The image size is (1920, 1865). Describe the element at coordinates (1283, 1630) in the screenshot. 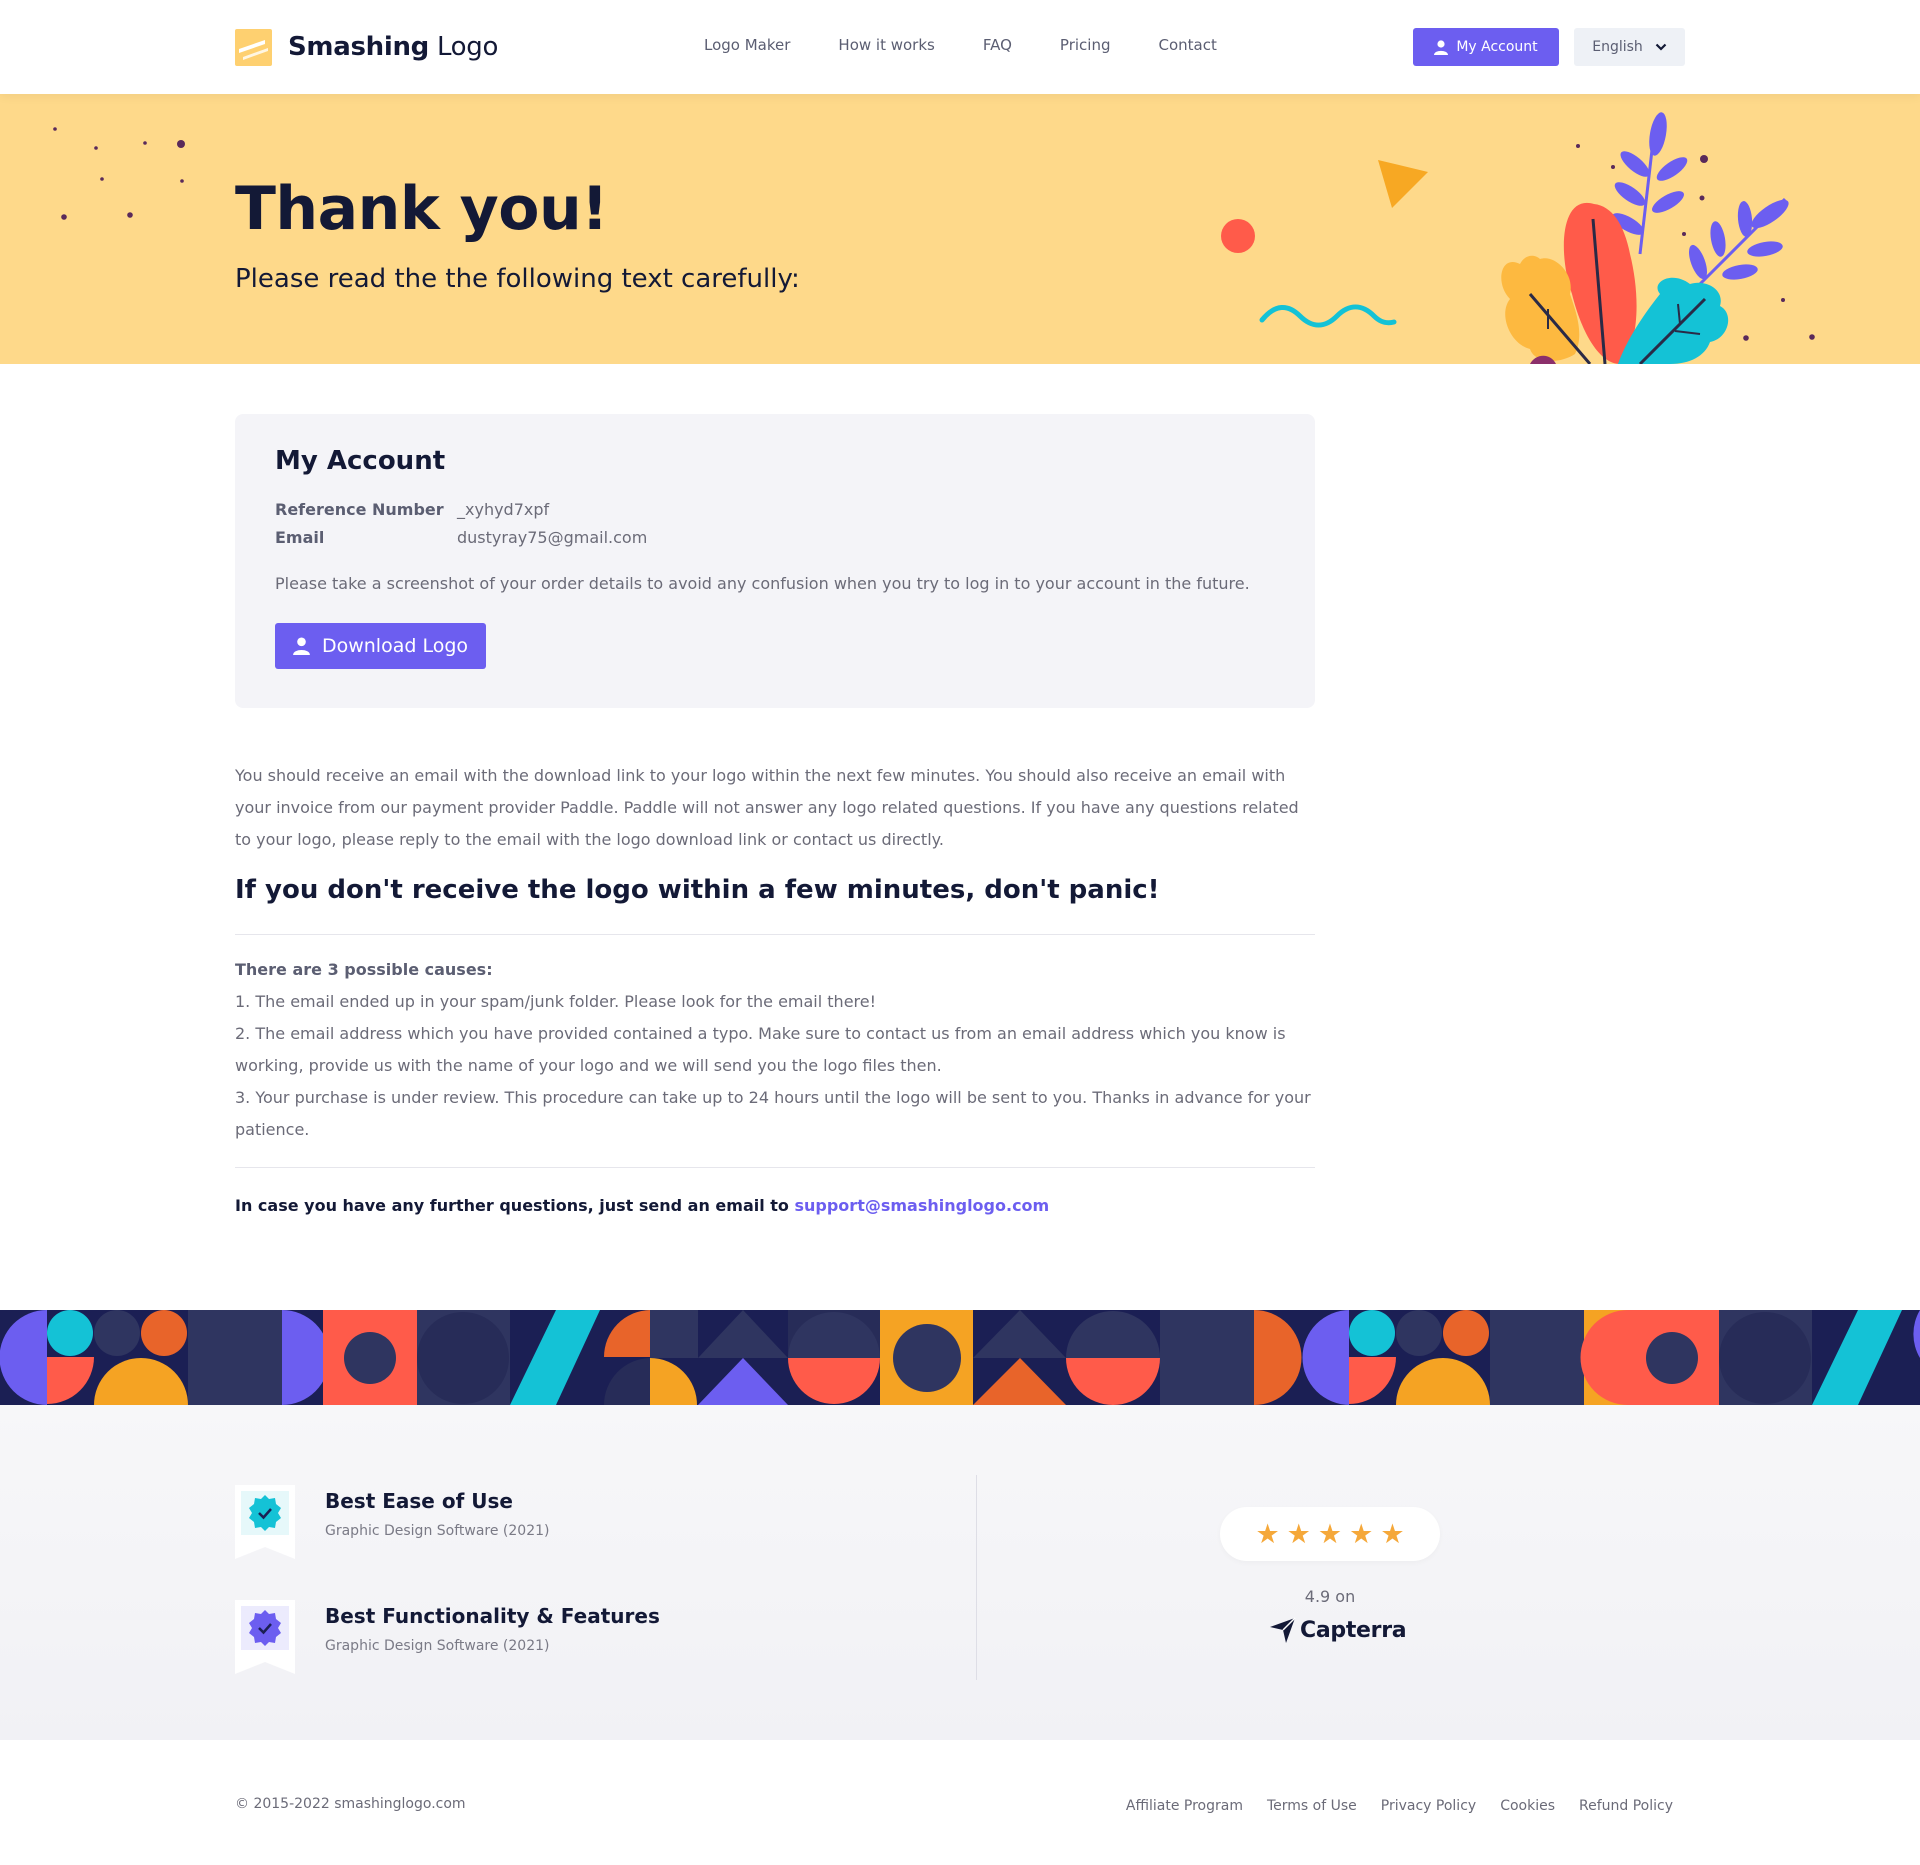

I see `capterra-arrow-icon` at that location.